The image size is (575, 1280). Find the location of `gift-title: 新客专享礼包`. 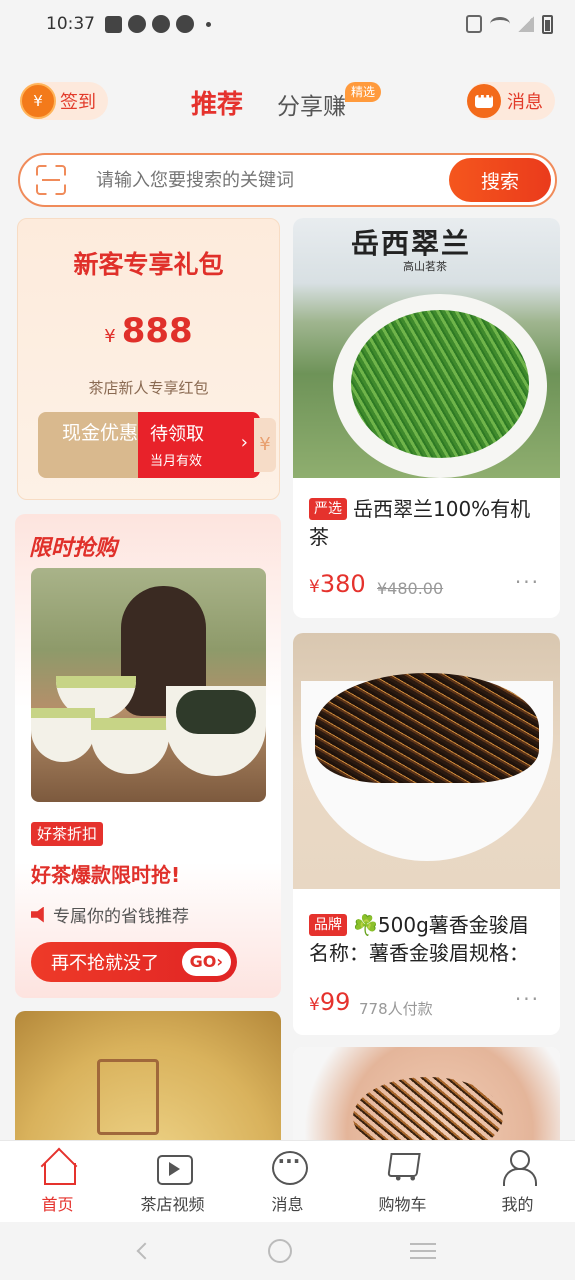

gift-title: 新客专享礼包 is located at coordinates (148, 264).